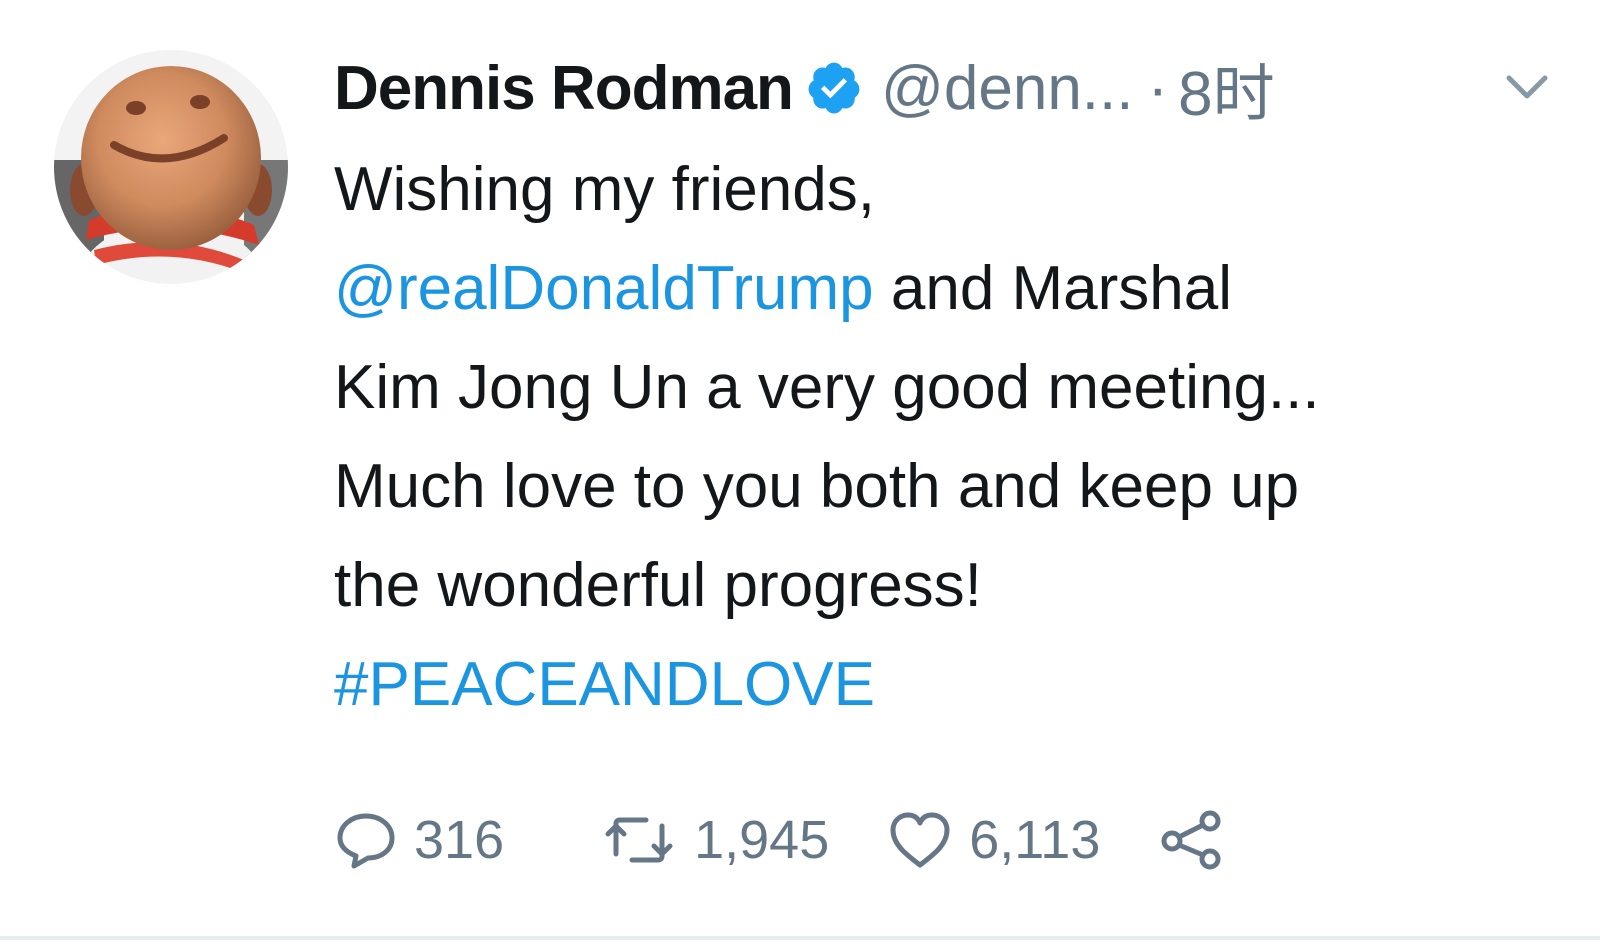 The width and height of the screenshot is (1600, 948). I want to click on tweet-actions: 316 1,945 6,113, so click(781, 840).